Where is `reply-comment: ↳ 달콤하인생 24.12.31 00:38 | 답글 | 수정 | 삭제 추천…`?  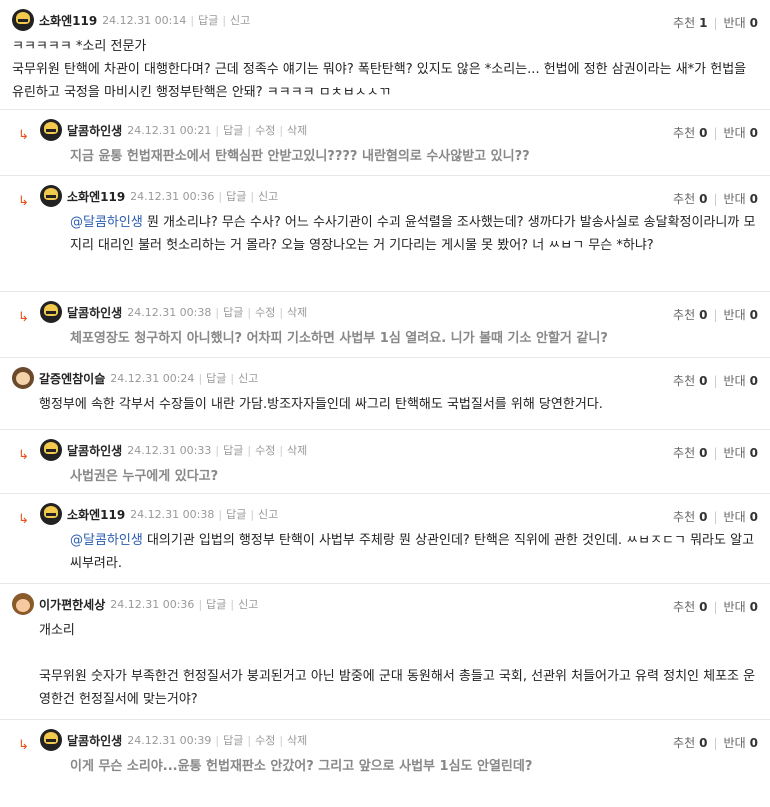 reply-comment: ↳ 달콤하인생 24.12.31 00:38 | 답글 | 수정 | 삭제 추천… is located at coordinates (385, 325).